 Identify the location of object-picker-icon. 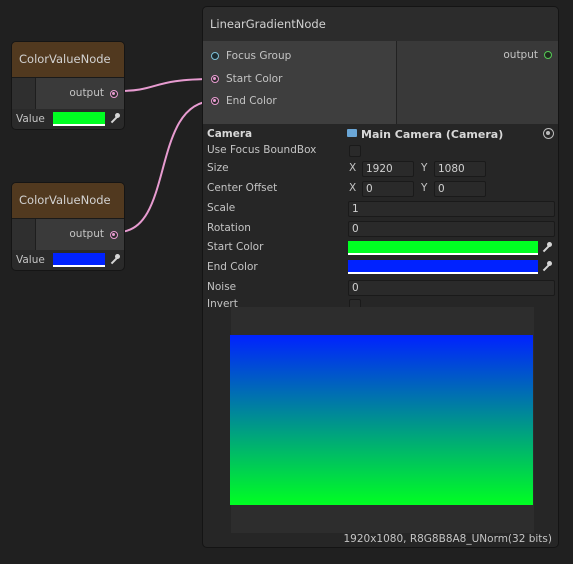
(548, 133).